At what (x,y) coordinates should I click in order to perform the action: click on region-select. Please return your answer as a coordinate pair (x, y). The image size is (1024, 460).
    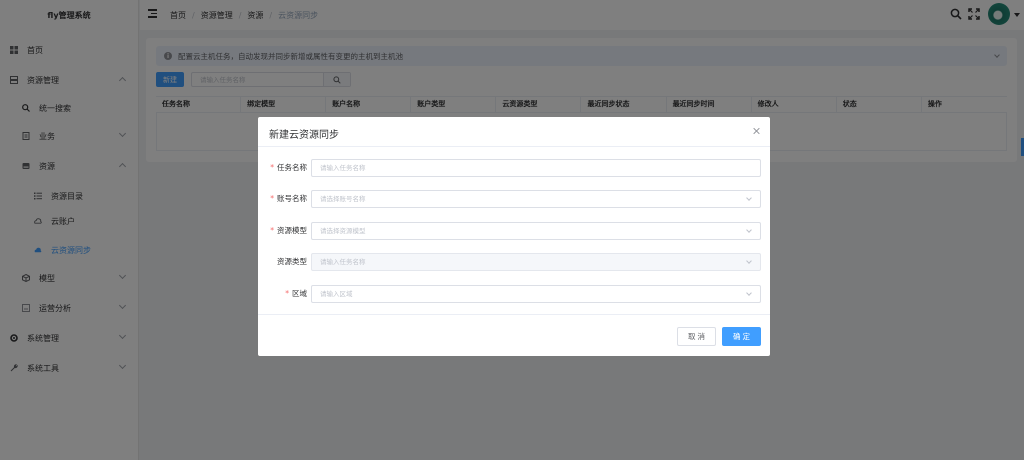
    Looking at the image, I should click on (536, 294).